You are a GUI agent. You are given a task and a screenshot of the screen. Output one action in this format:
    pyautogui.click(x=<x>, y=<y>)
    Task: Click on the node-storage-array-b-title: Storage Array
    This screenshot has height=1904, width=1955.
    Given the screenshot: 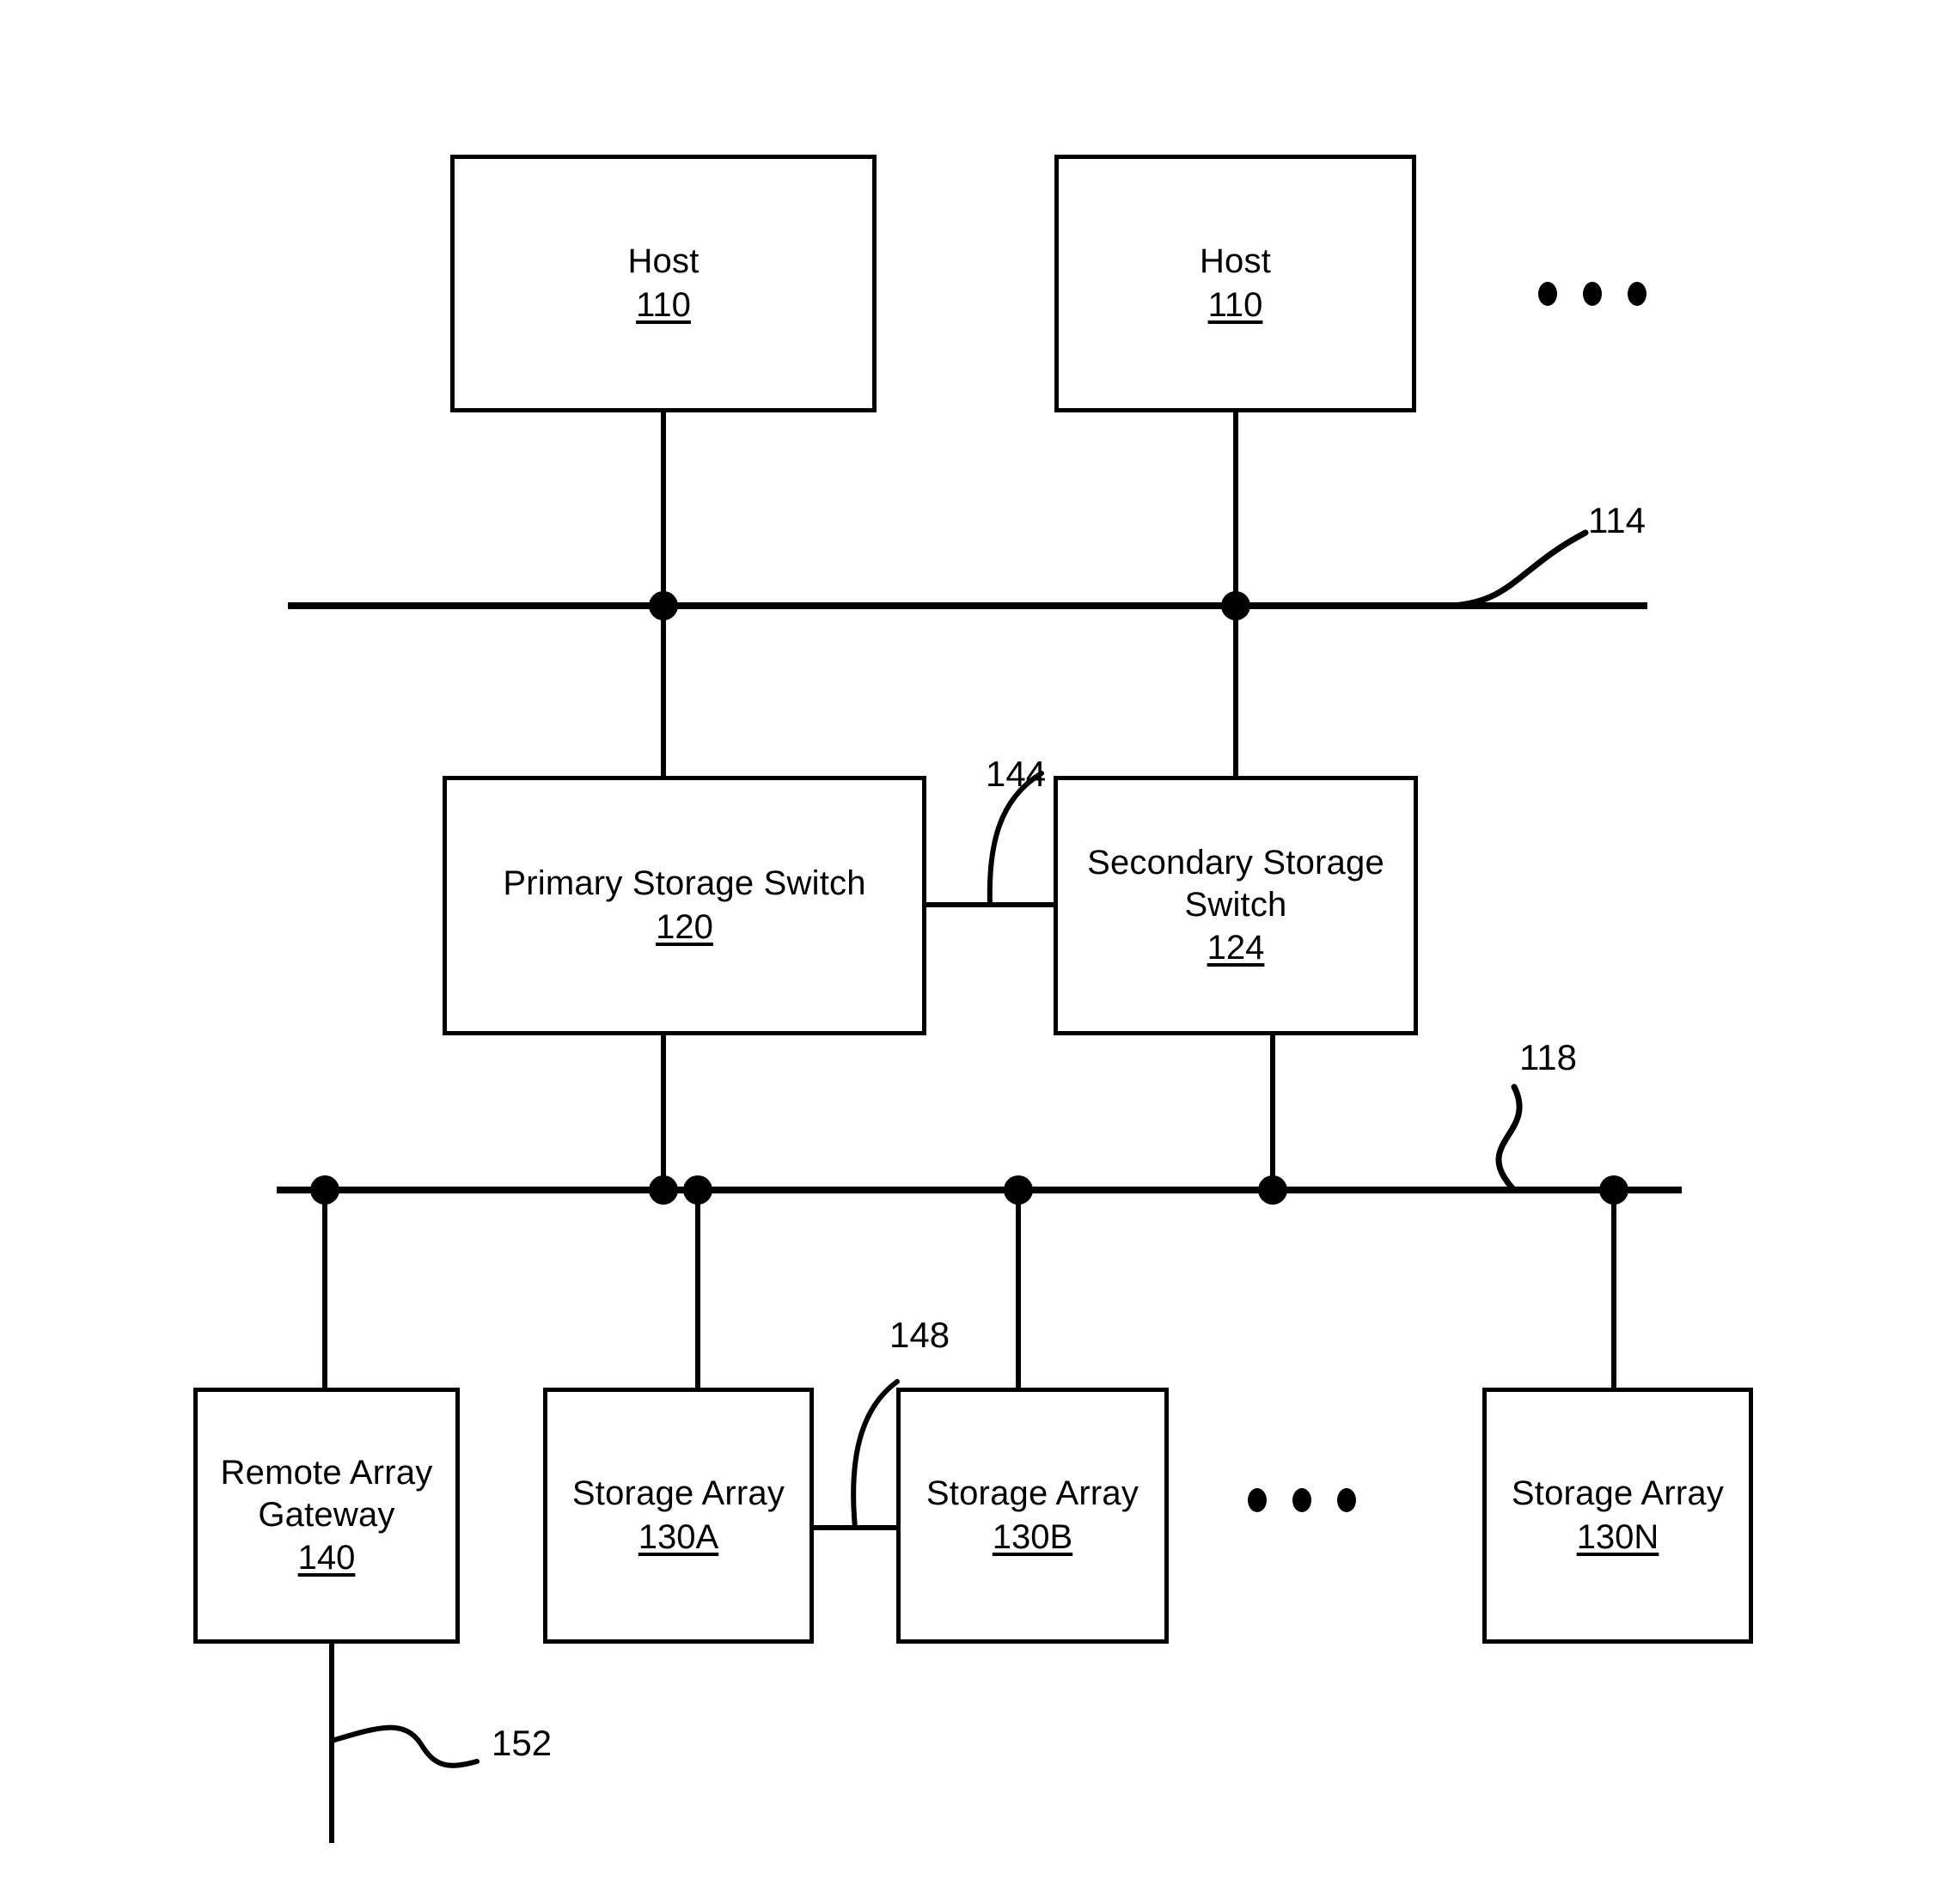 What is the action you would take?
    pyautogui.click(x=1032, y=1494)
    